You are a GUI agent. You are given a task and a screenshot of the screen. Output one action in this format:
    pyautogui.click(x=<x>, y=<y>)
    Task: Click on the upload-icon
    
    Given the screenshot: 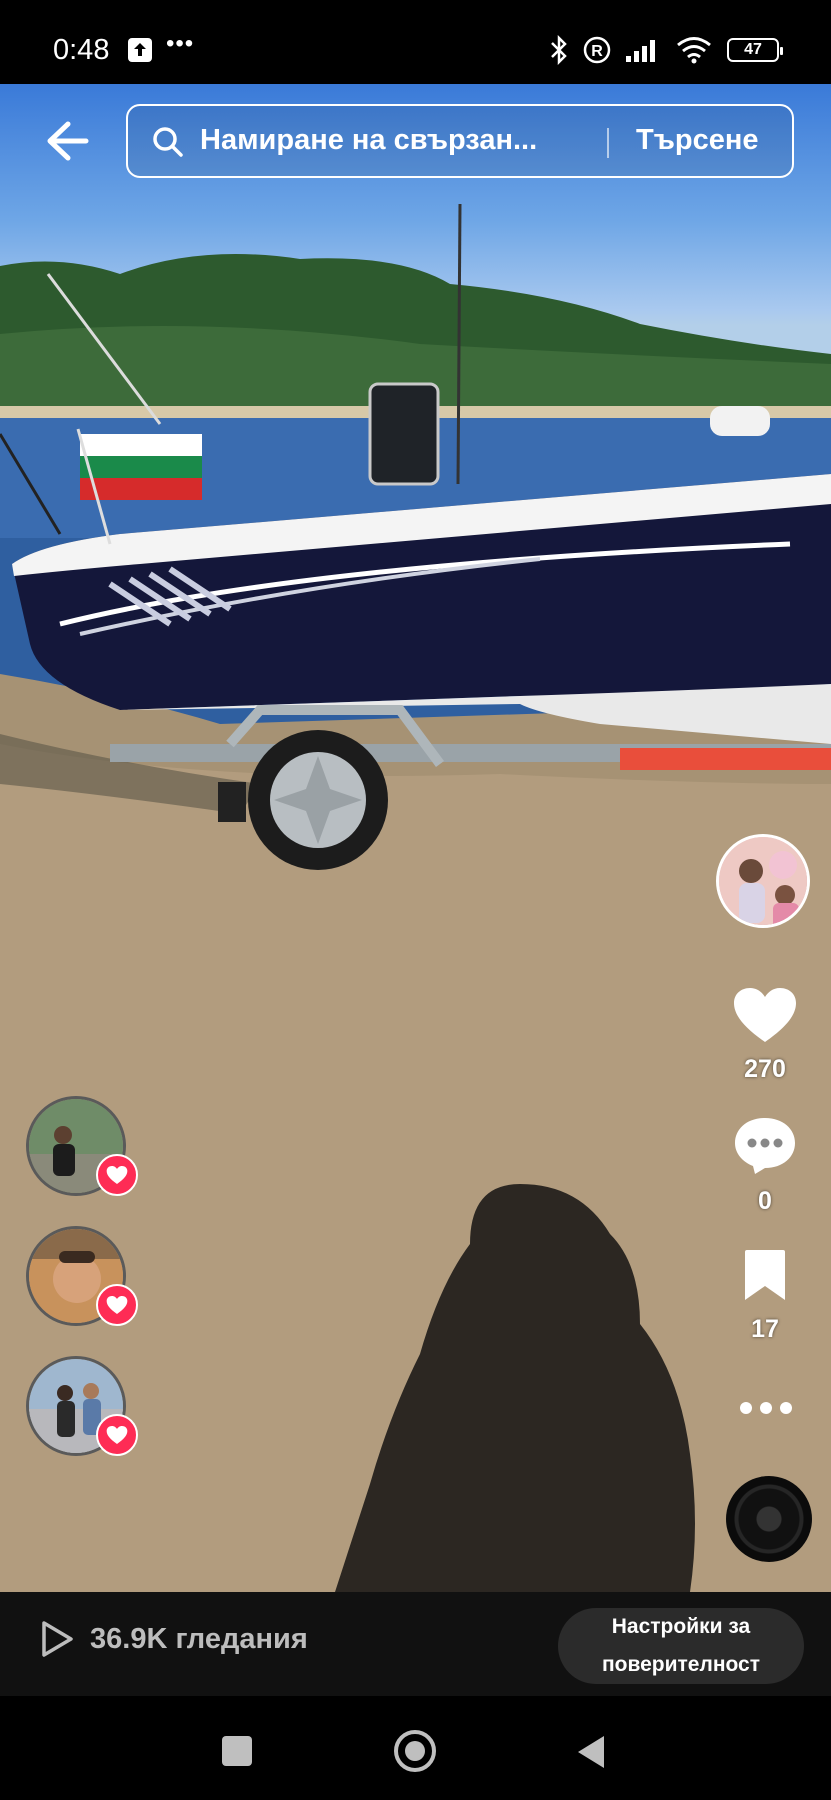 What is the action you would take?
    pyautogui.click(x=140, y=50)
    